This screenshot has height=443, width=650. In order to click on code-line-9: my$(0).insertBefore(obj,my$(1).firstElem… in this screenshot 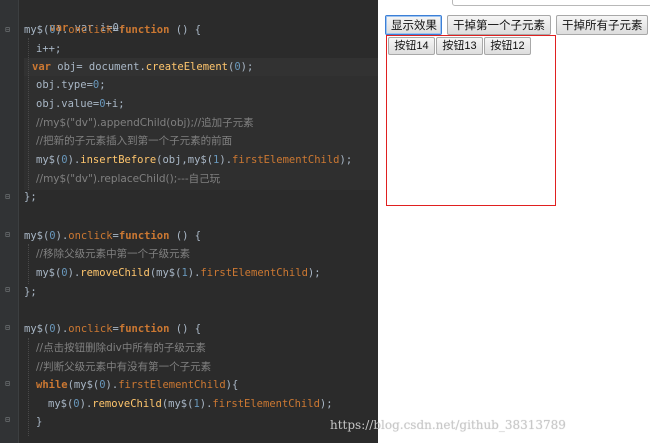, I will do `click(194, 160)`.